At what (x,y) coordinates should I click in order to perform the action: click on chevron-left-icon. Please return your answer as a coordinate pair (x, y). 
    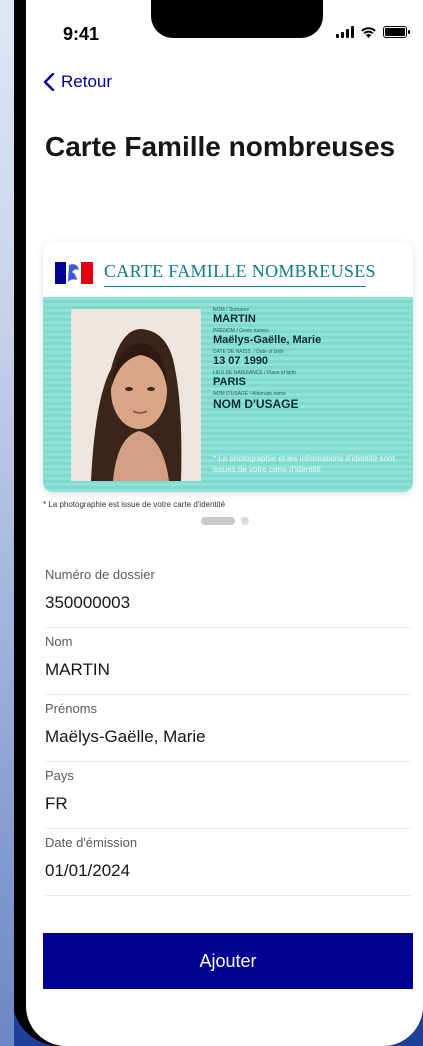
    Looking at the image, I should click on (49, 82).